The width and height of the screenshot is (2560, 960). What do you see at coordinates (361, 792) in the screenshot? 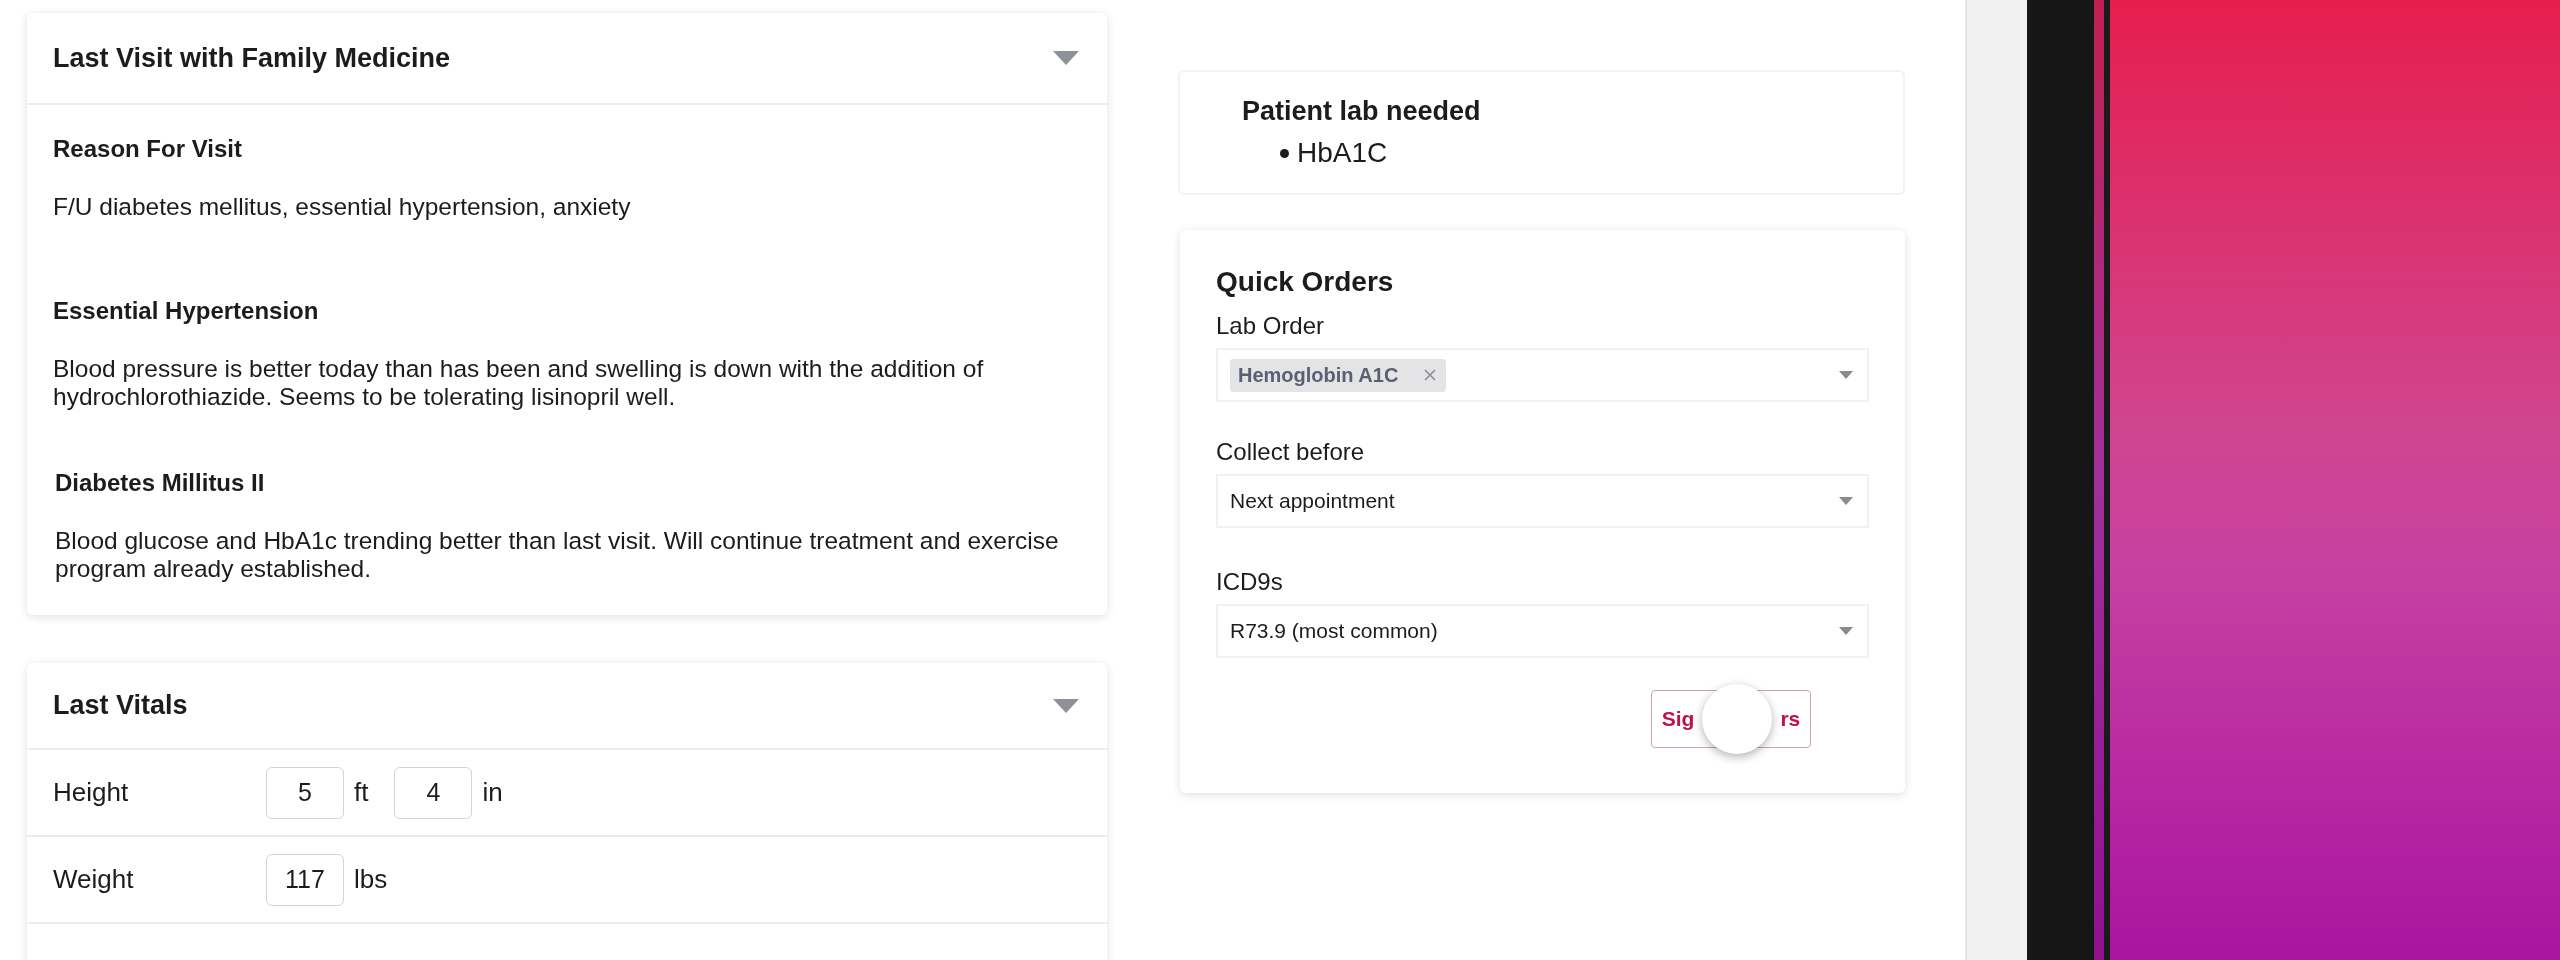
I see `unit-label: ft` at bounding box center [361, 792].